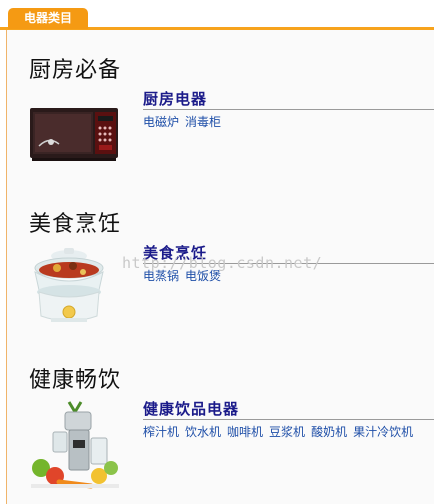  What do you see at coordinates (203, 276) in the screenshot?
I see `link-rice-cooker: 电饭煲` at bounding box center [203, 276].